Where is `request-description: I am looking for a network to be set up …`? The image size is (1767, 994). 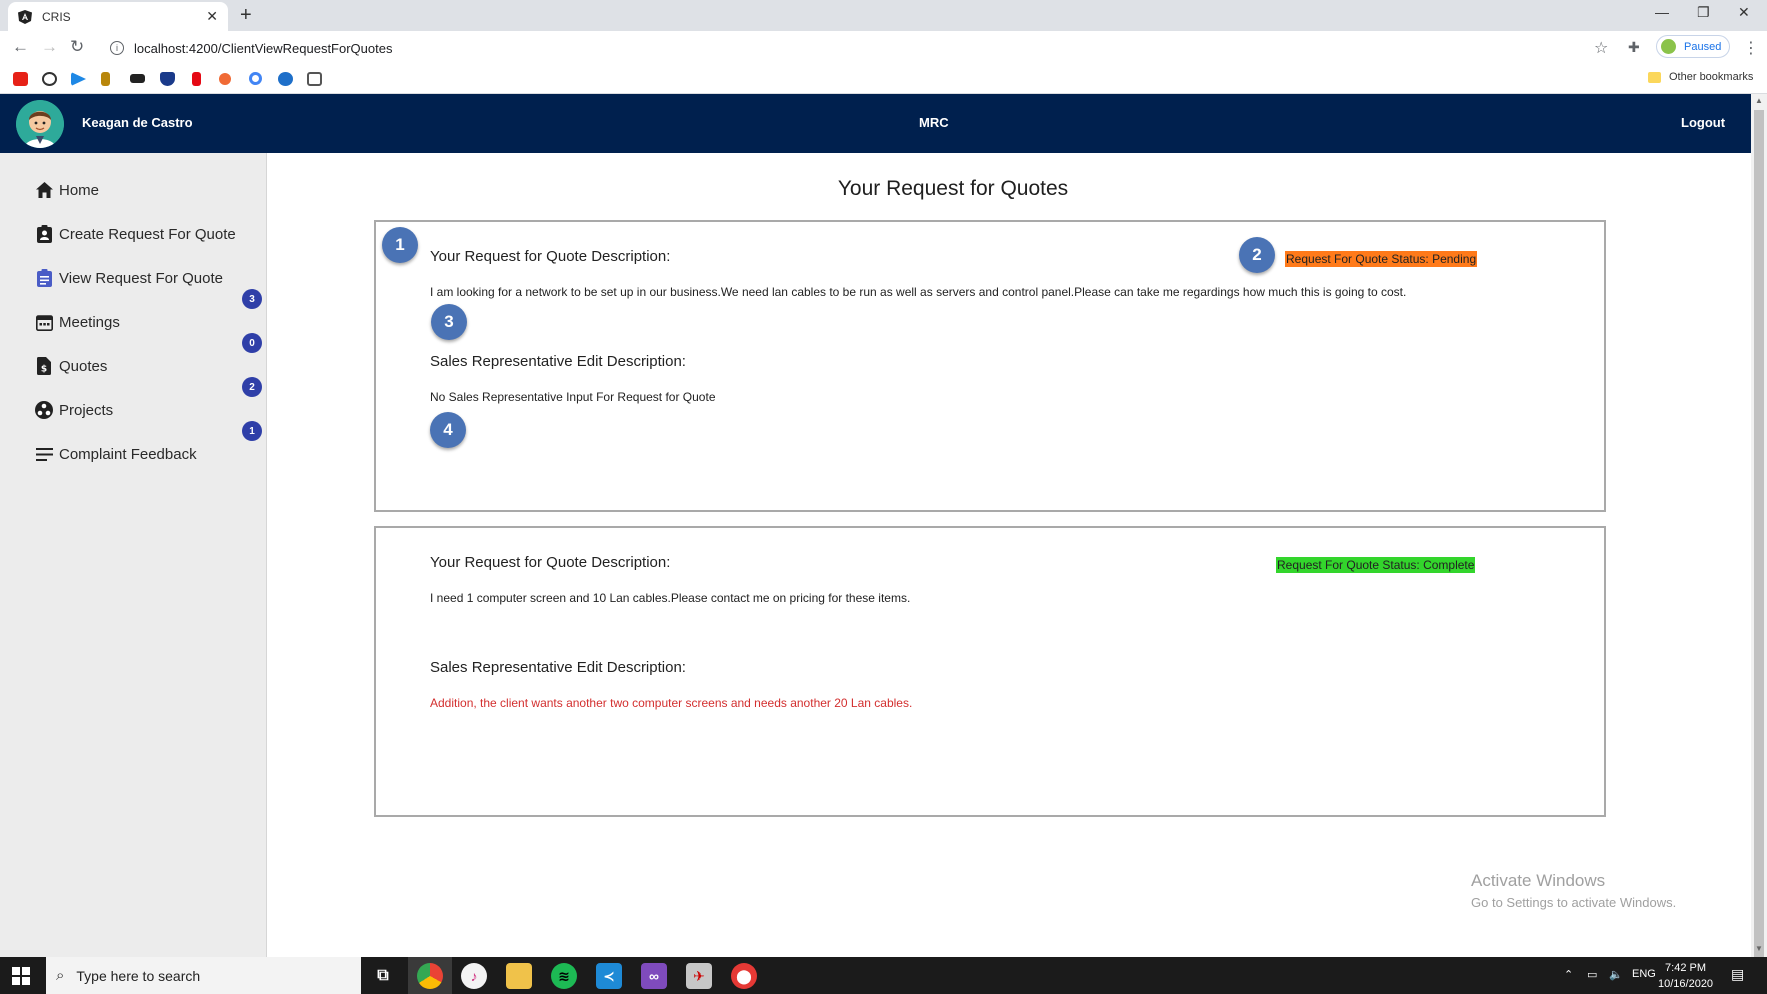 request-description: I am looking for a network to be set up … is located at coordinates (918, 292).